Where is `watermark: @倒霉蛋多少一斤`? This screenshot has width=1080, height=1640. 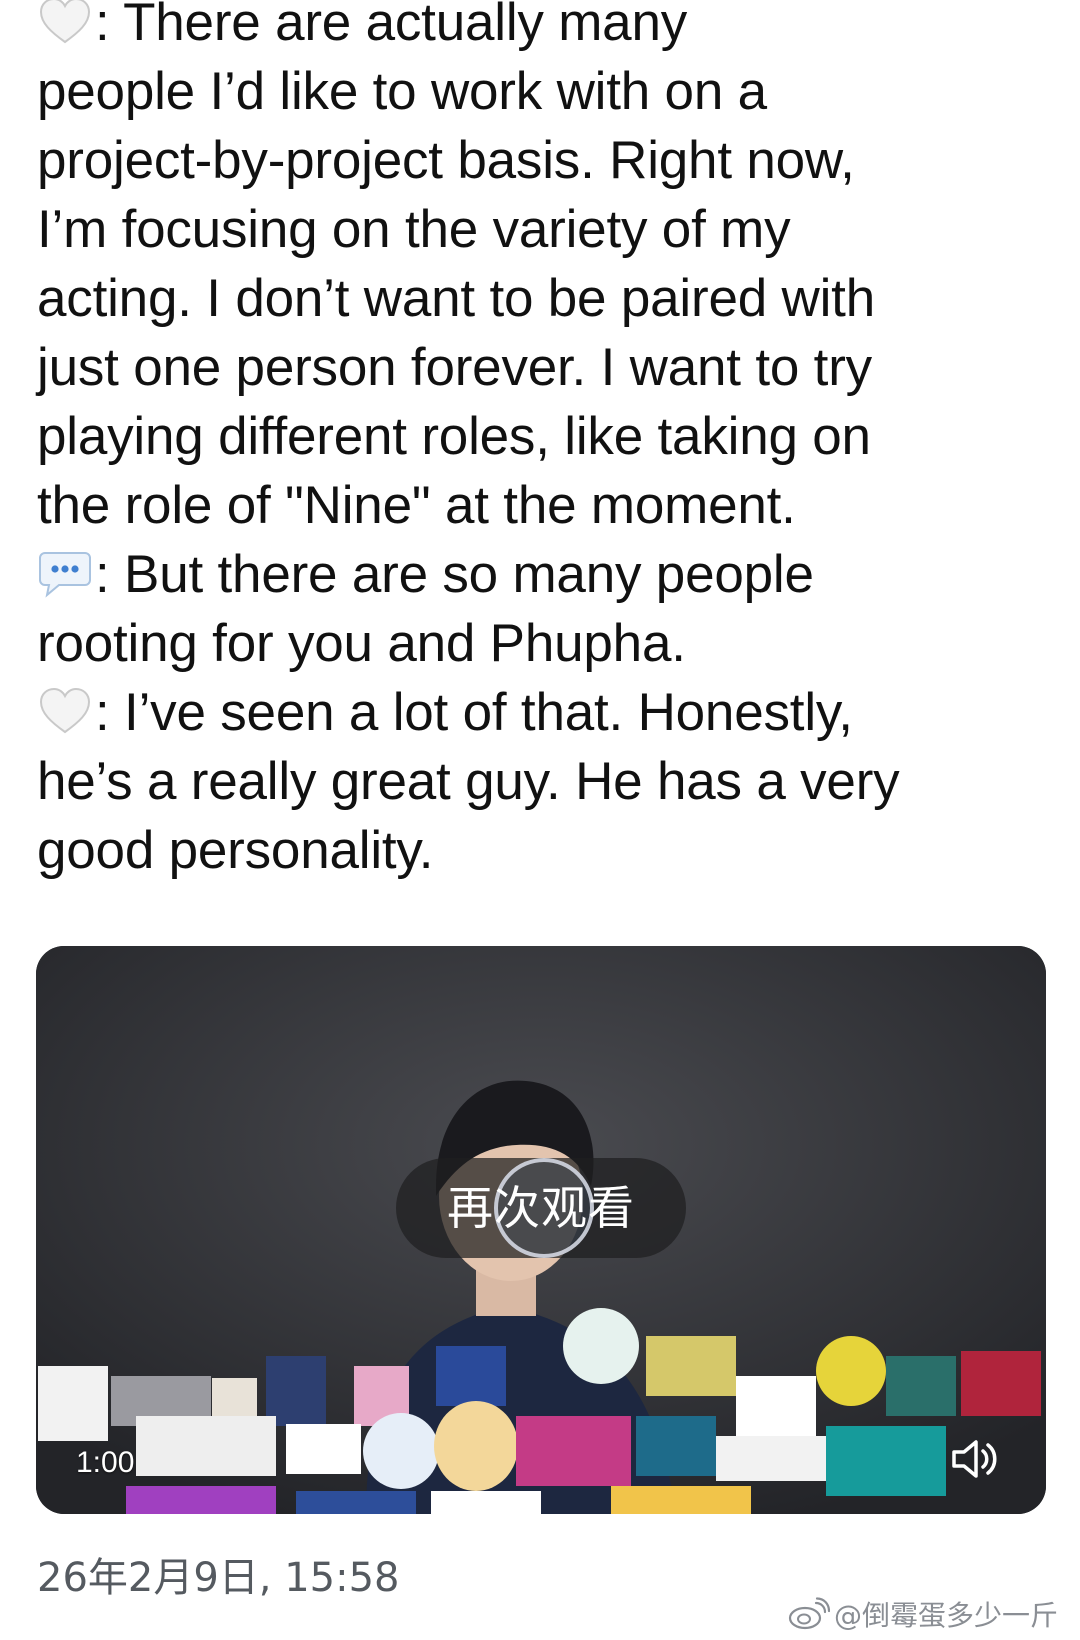 watermark: @倒霉蛋多少一斤 is located at coordinates (923, 1614).